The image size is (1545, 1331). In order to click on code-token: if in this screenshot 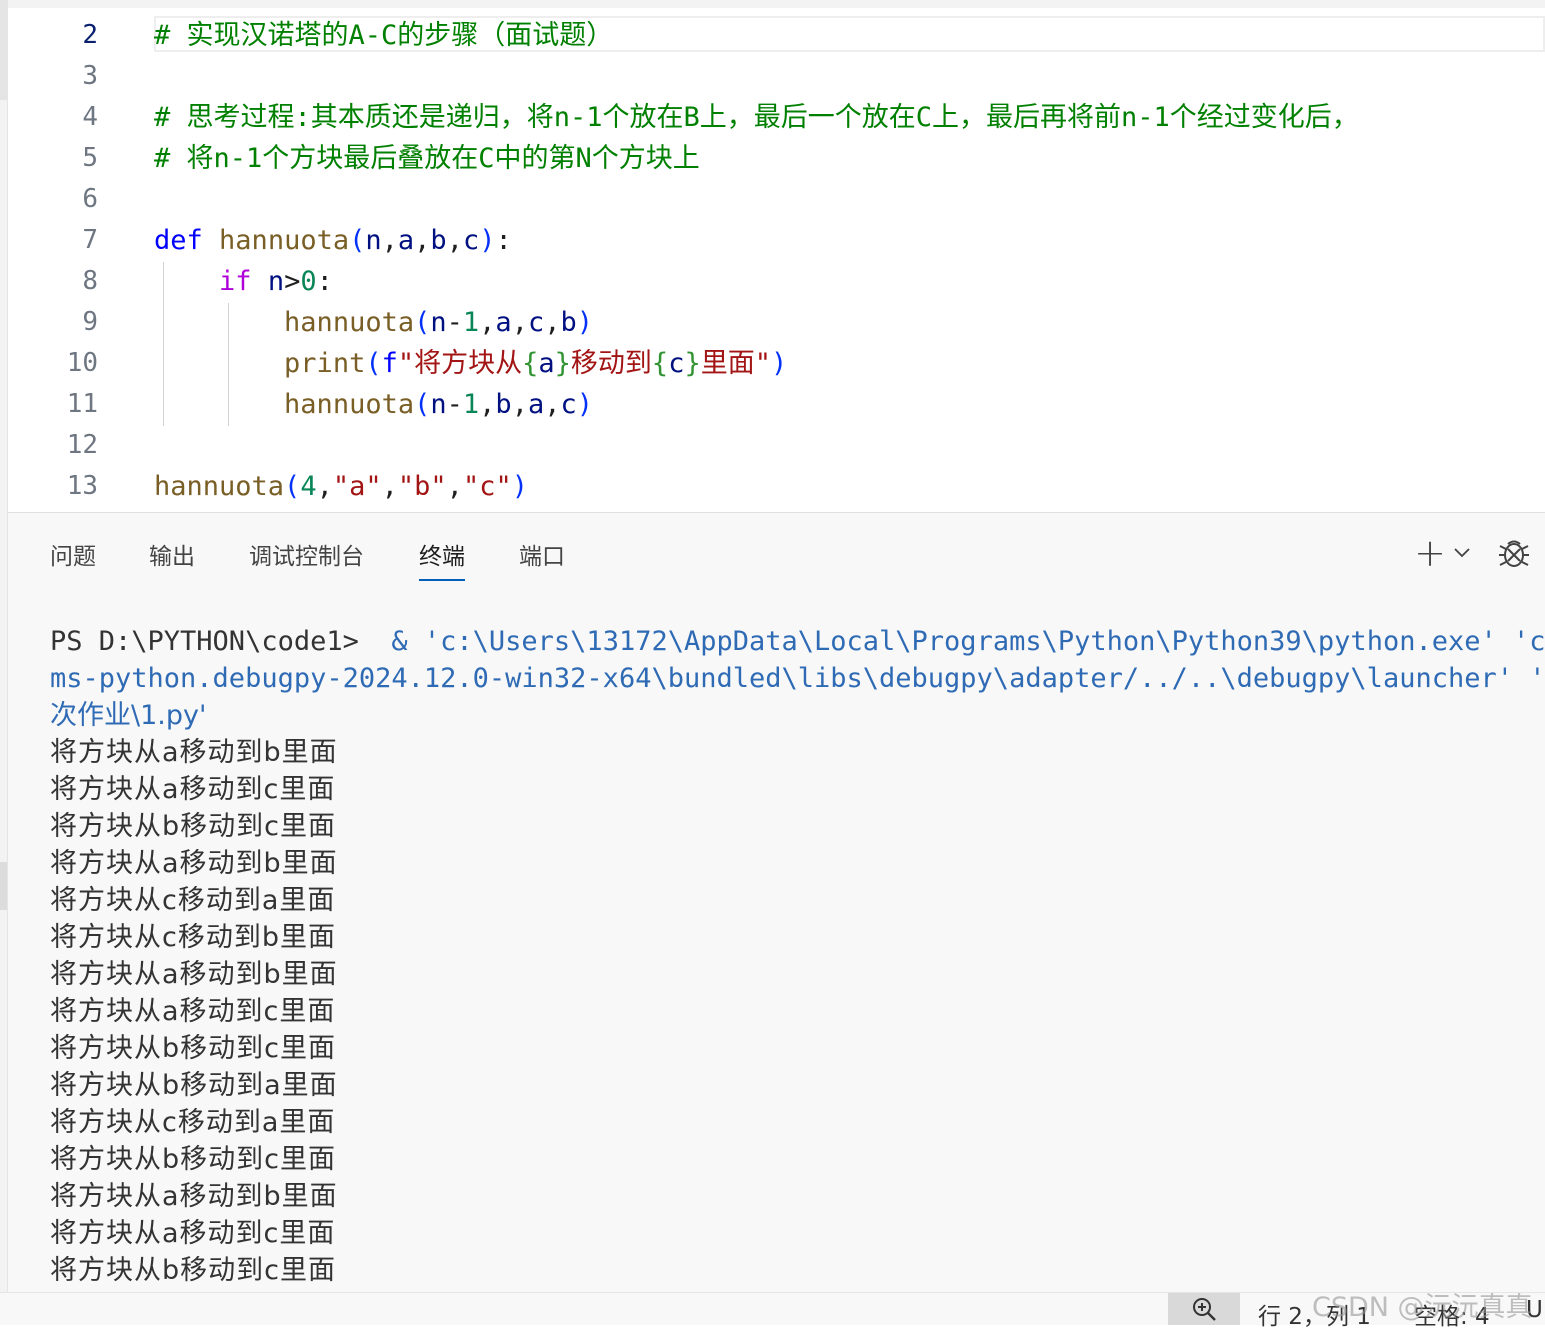, I will do `click(235, 281)`.